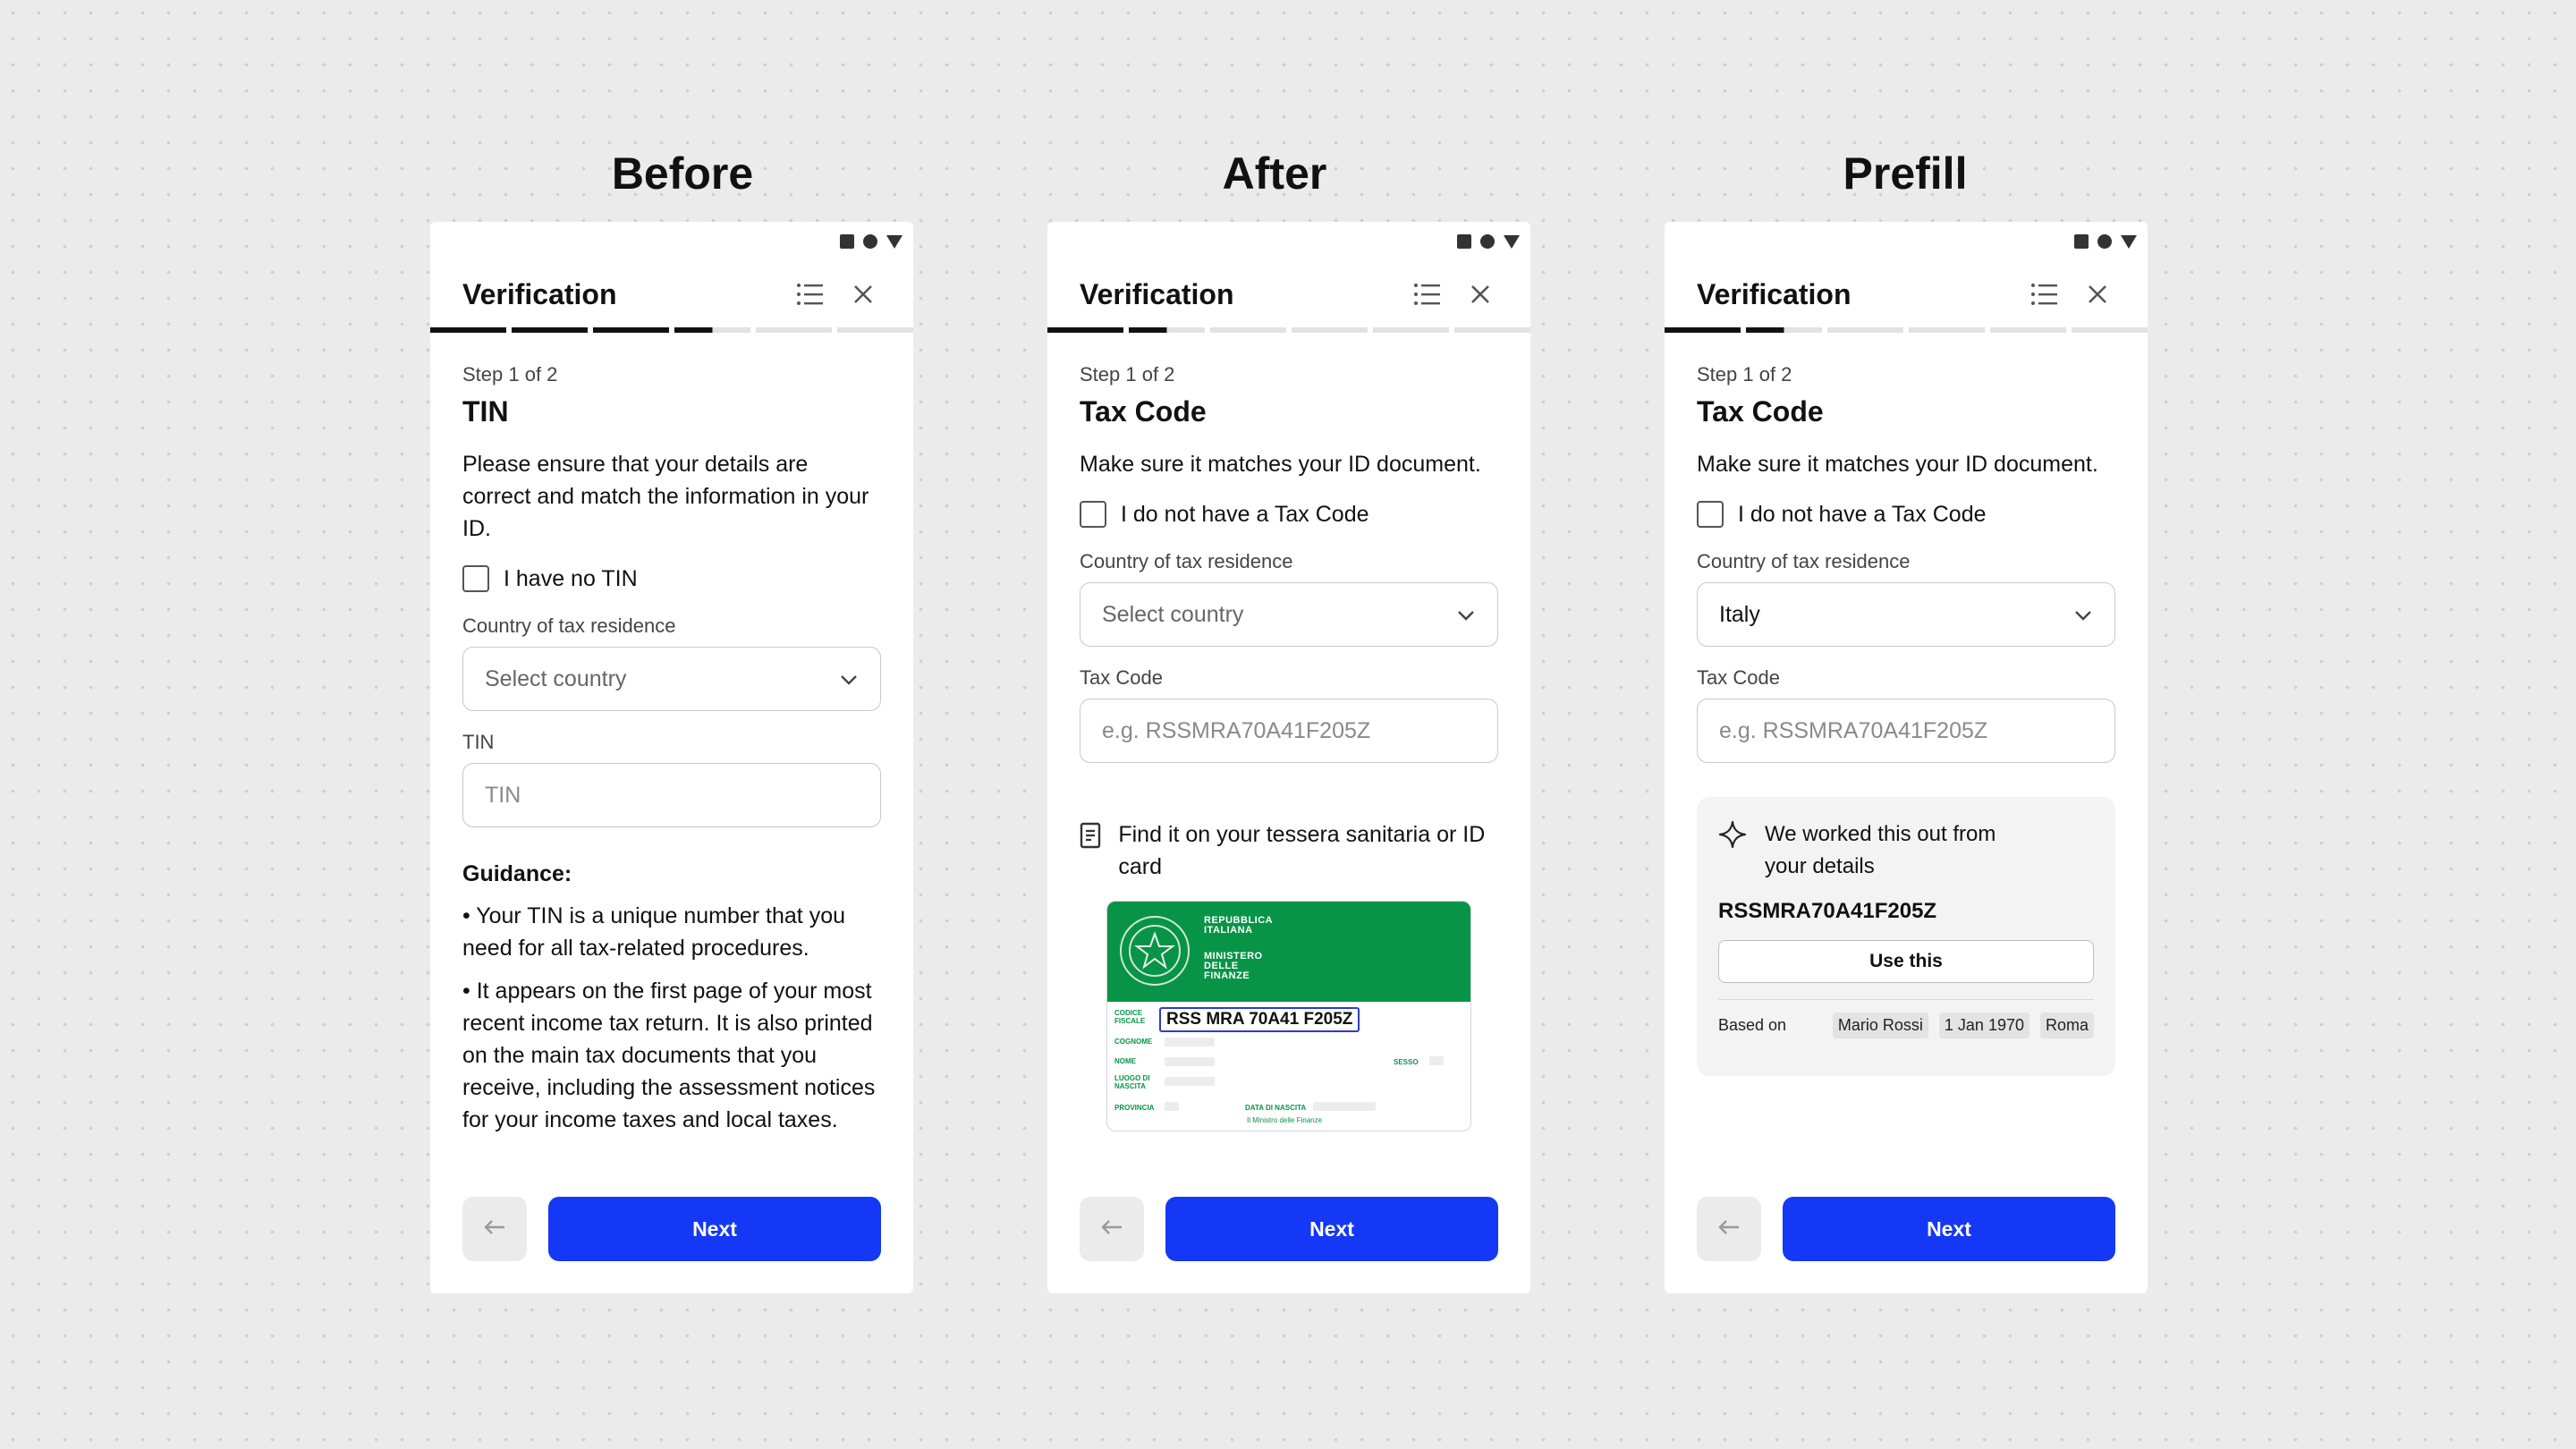 This screenshot has height=1449, width=2576. I want to click on triangle-icon, so click(1512, 241).